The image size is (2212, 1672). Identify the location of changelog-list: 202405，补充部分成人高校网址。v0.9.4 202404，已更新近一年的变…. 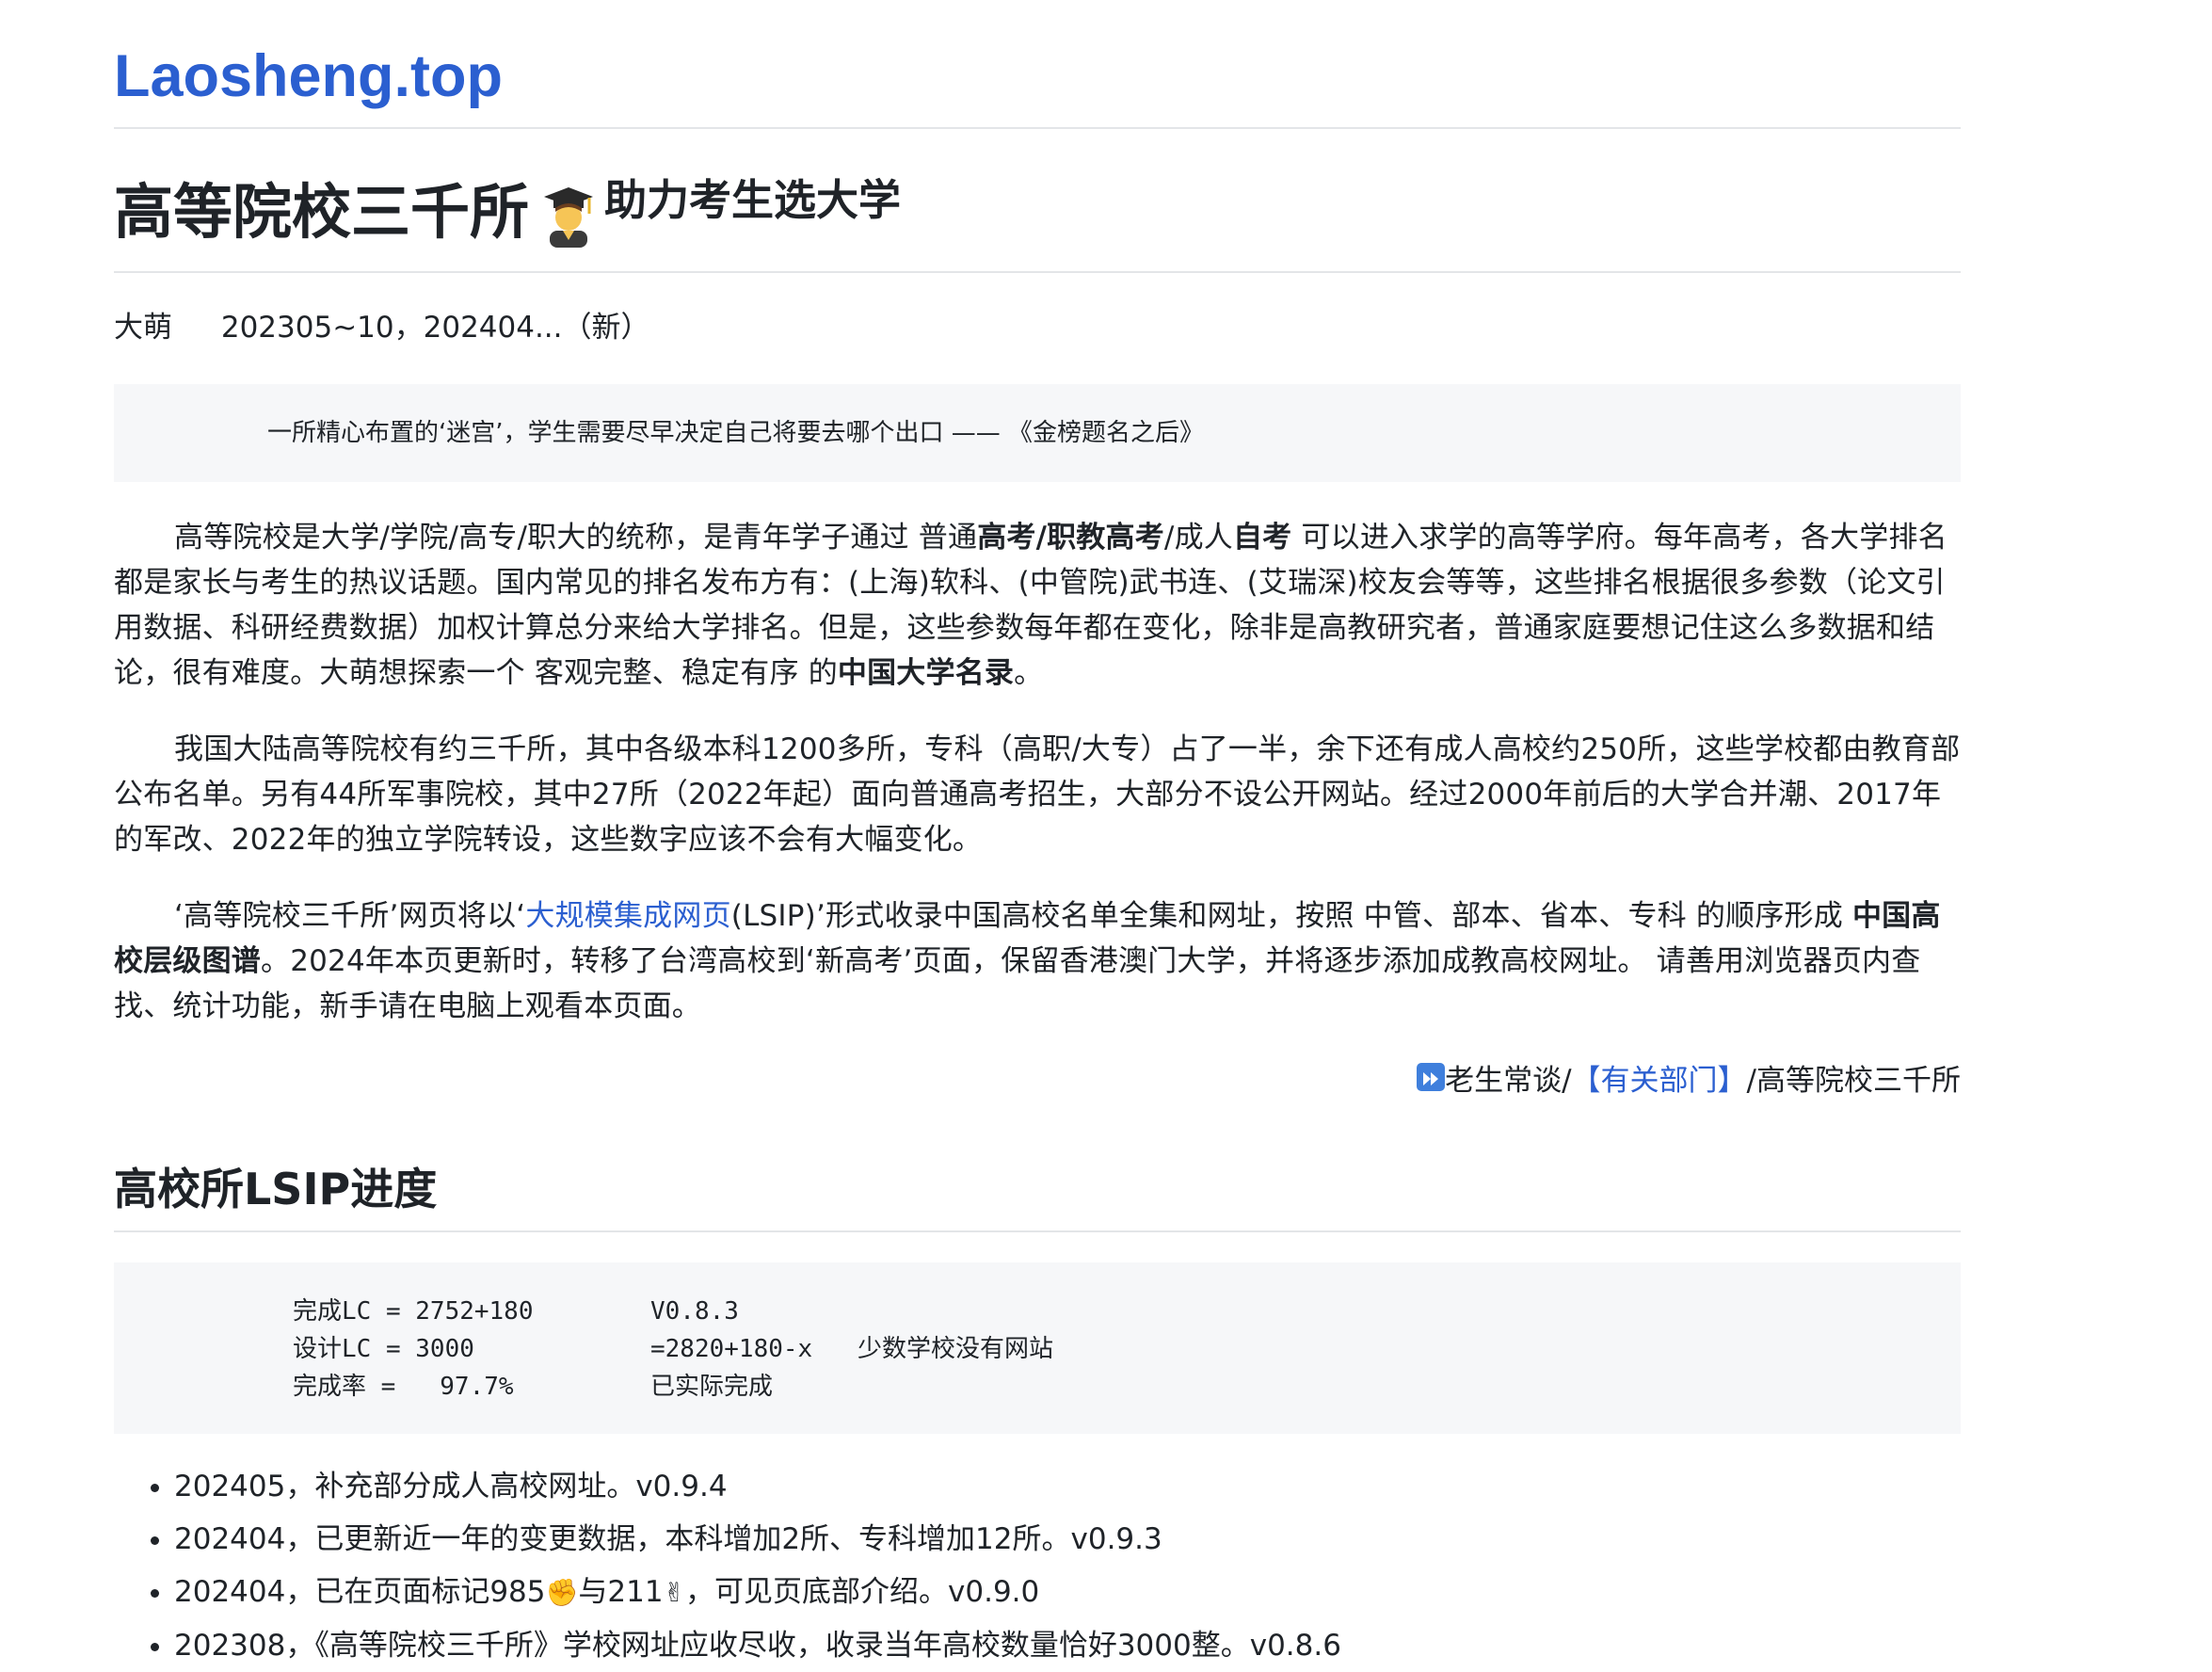
(1037, 1566).